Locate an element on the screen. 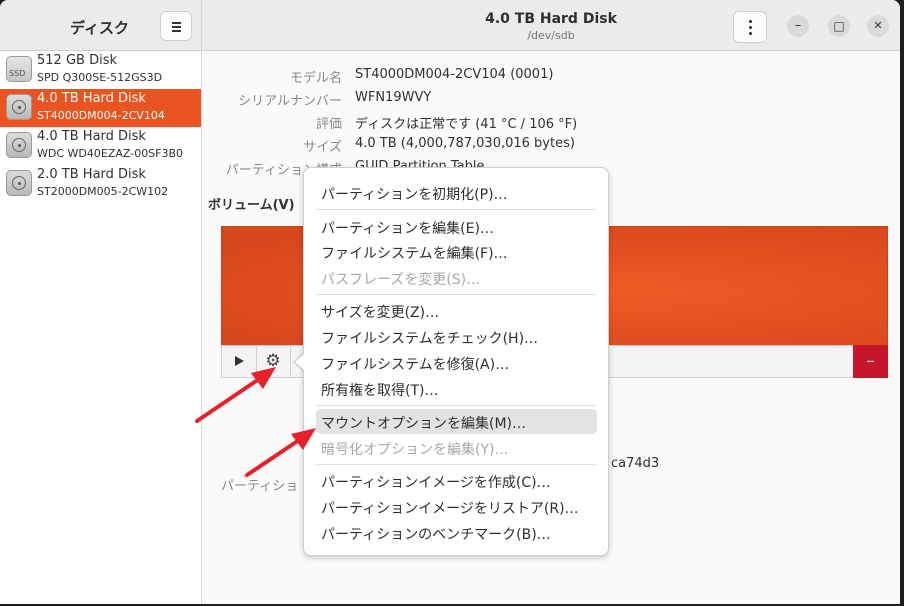  annotation-arrows is located at coordinates (255, 422).